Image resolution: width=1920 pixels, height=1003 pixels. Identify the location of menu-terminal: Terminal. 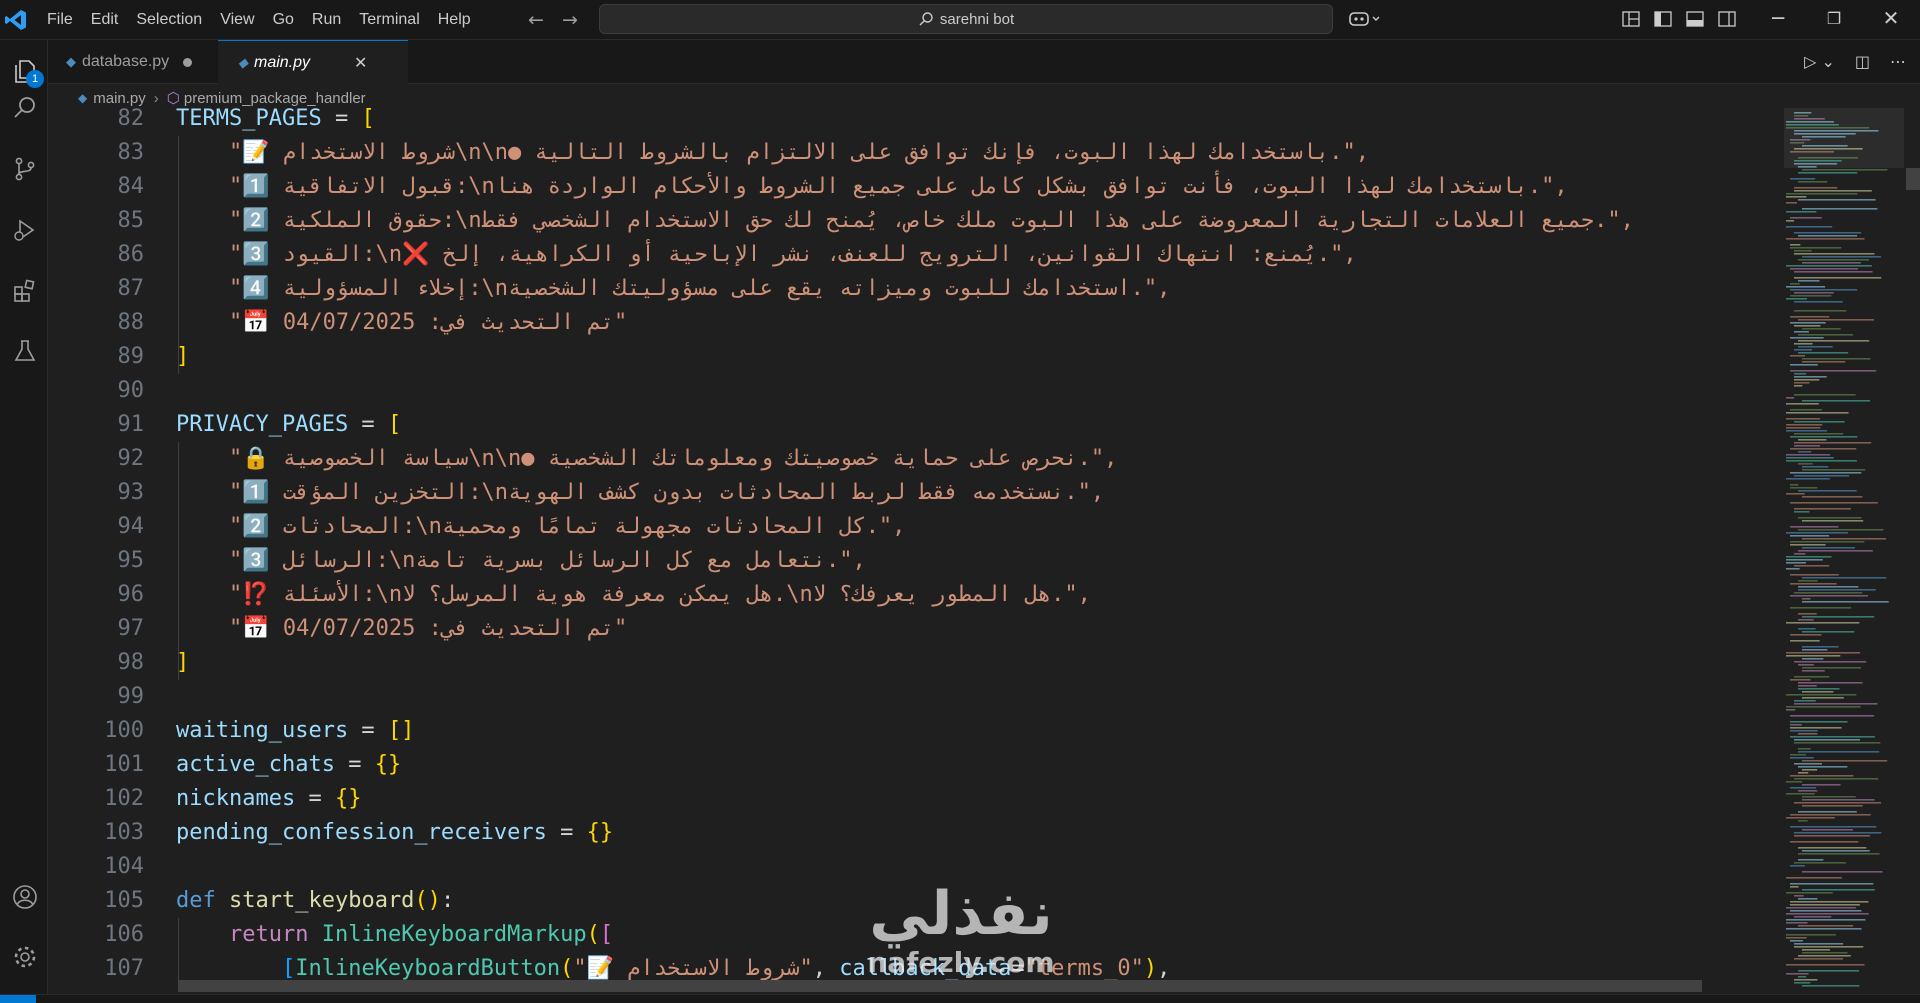
(389, 20).